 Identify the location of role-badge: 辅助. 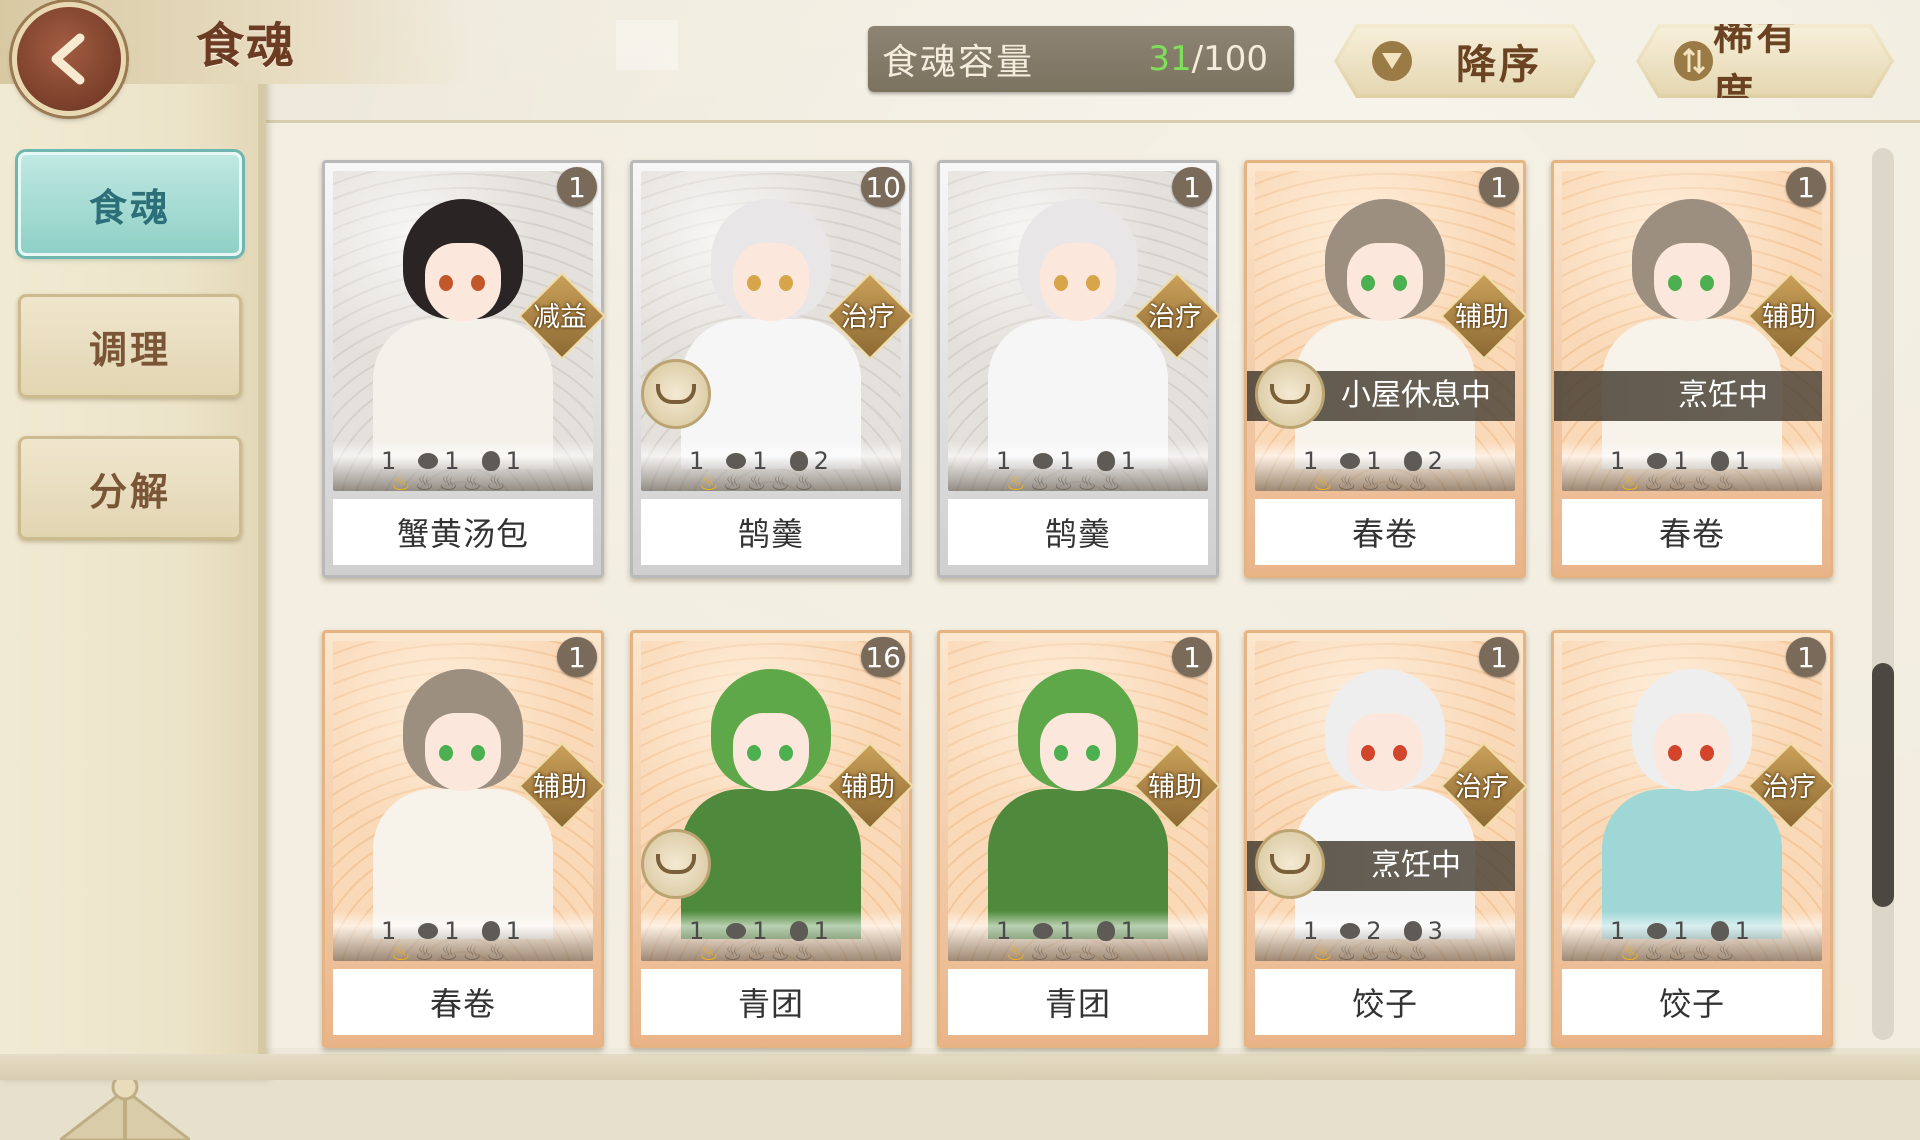
(1791, 316).